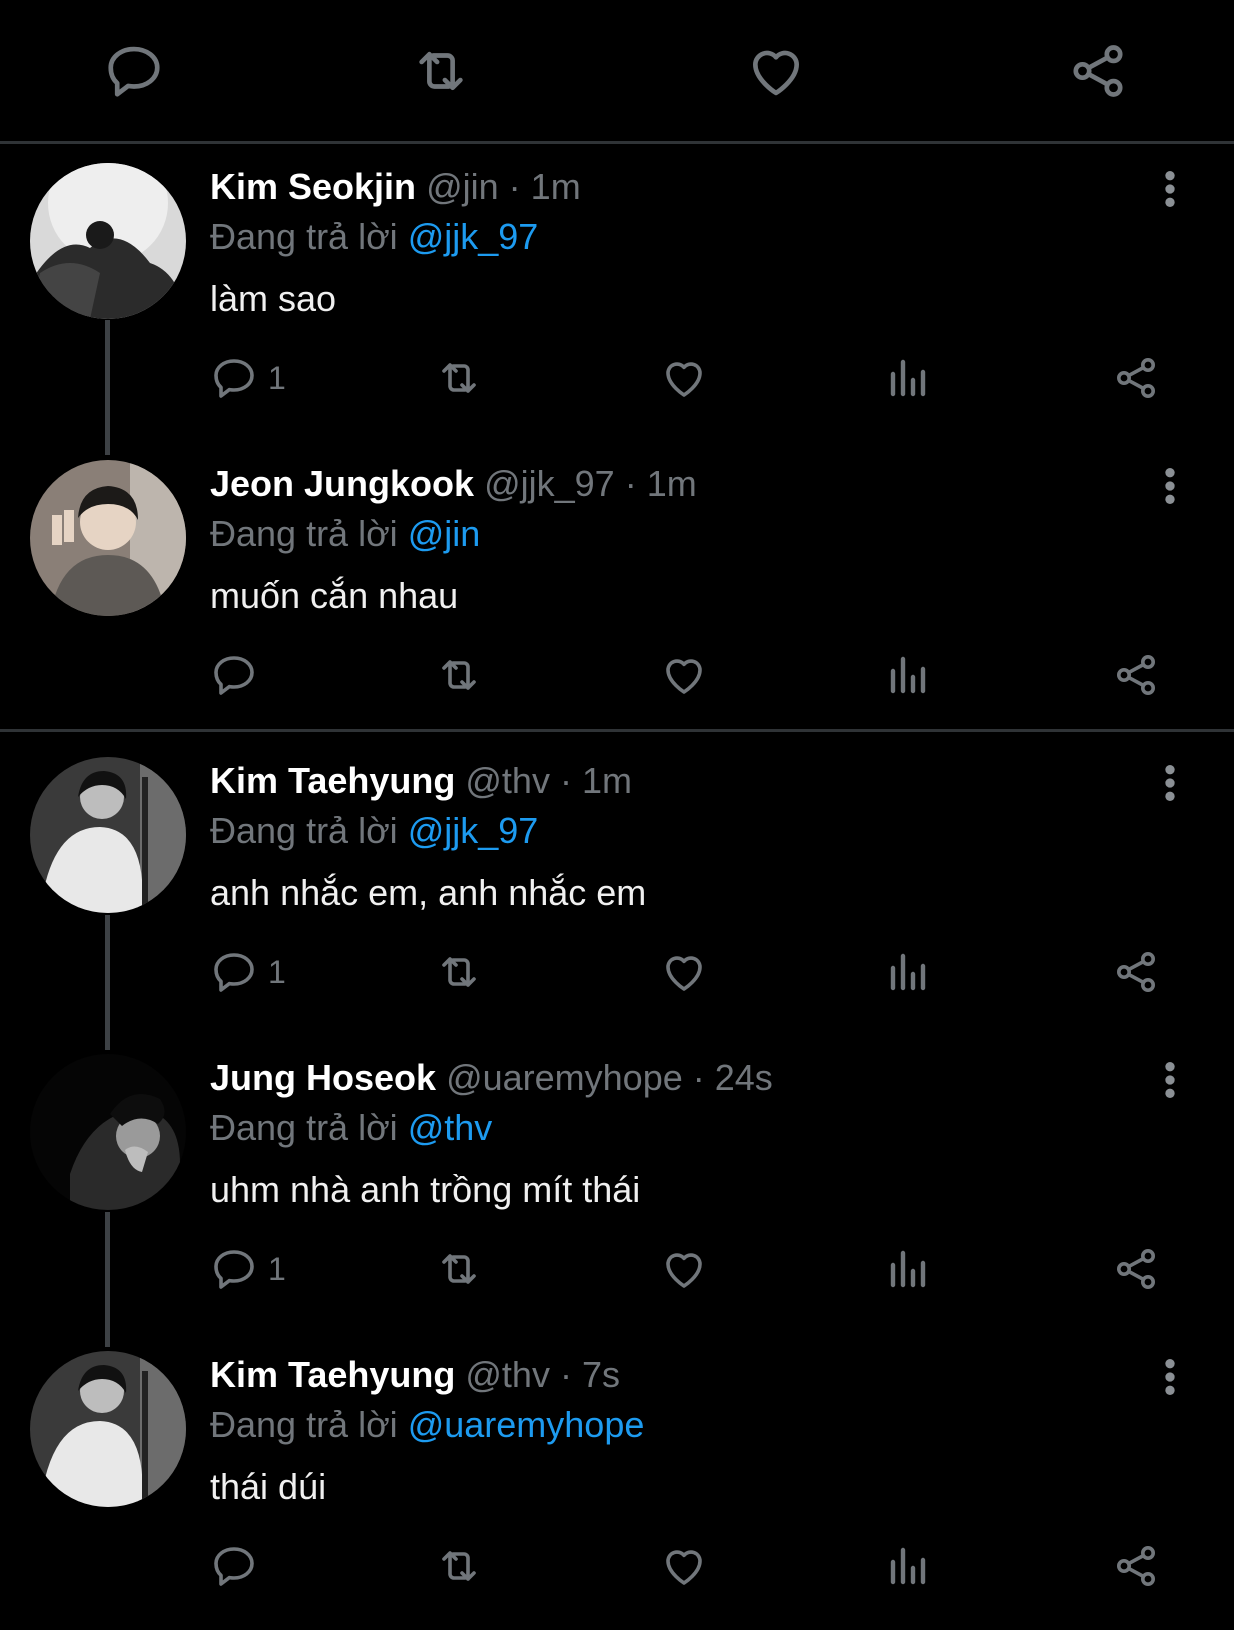 The height and width of the screenshot is (1630, 1234). Describe the element at coordinates (351, 1128) in the screenshot. I see `reply-context: Đang trả lời @thv` at that location.